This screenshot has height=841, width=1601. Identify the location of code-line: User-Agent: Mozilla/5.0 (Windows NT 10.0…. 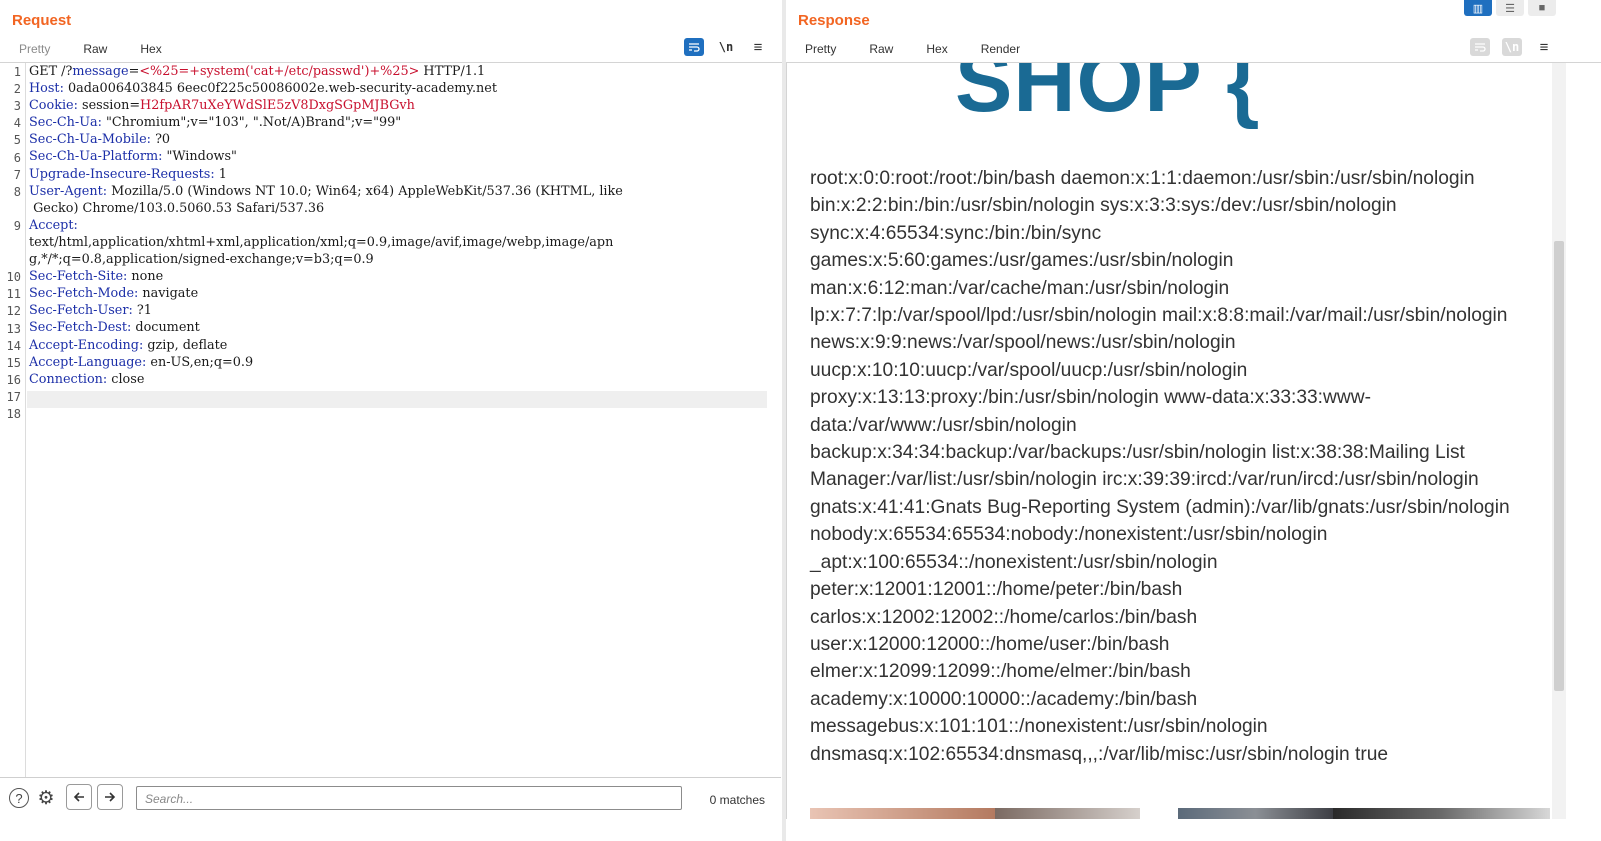
(398, 191).